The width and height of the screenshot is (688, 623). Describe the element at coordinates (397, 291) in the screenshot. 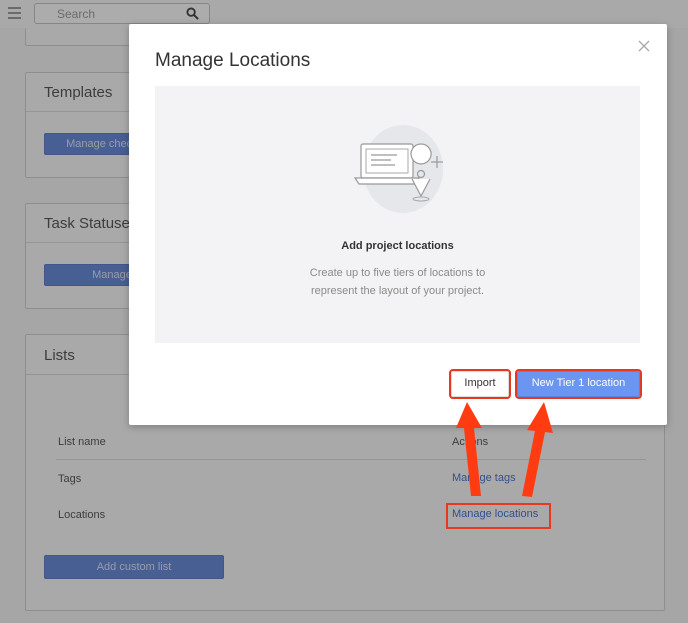

I see `empty-state-description-line: represent the layout of your project.` at that location.